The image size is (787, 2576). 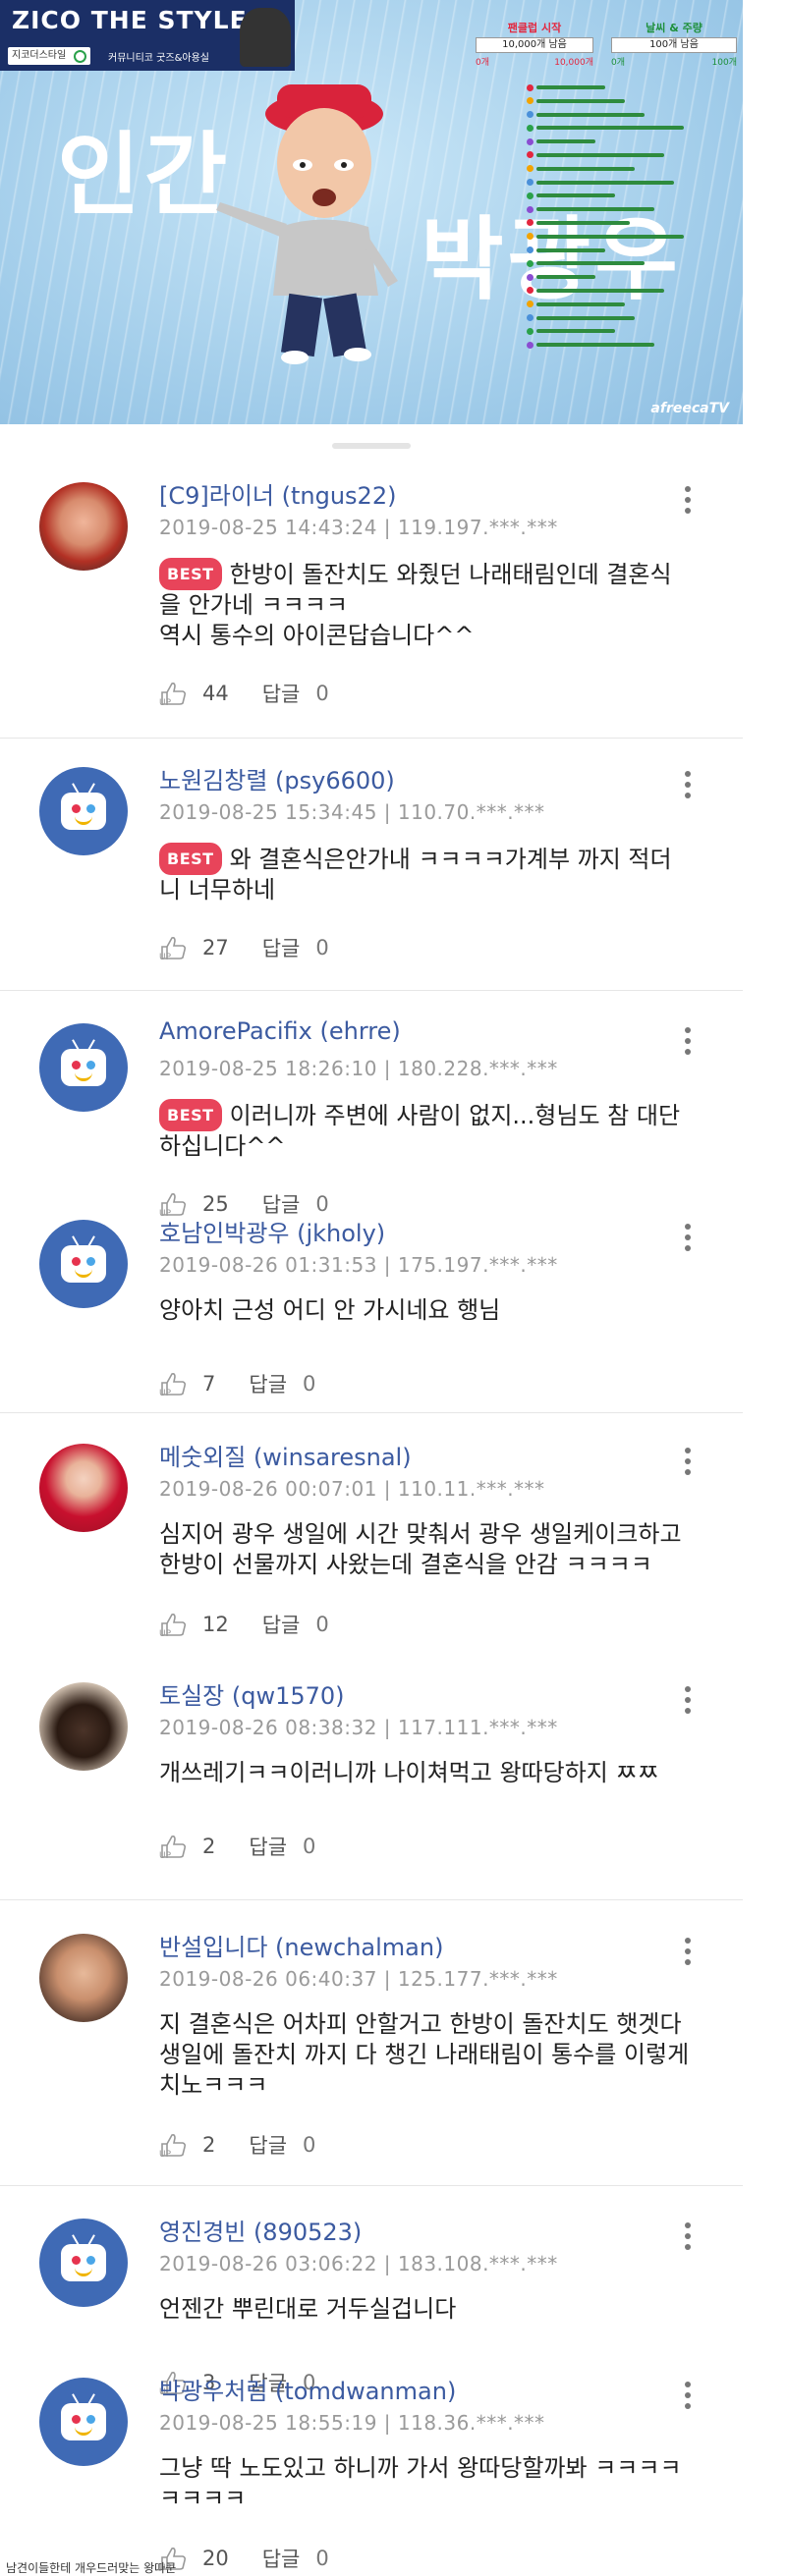 I want to click on comment-text: 양아치 근성 어디 안 가시네요 행님, so click(x=330, y=1310).